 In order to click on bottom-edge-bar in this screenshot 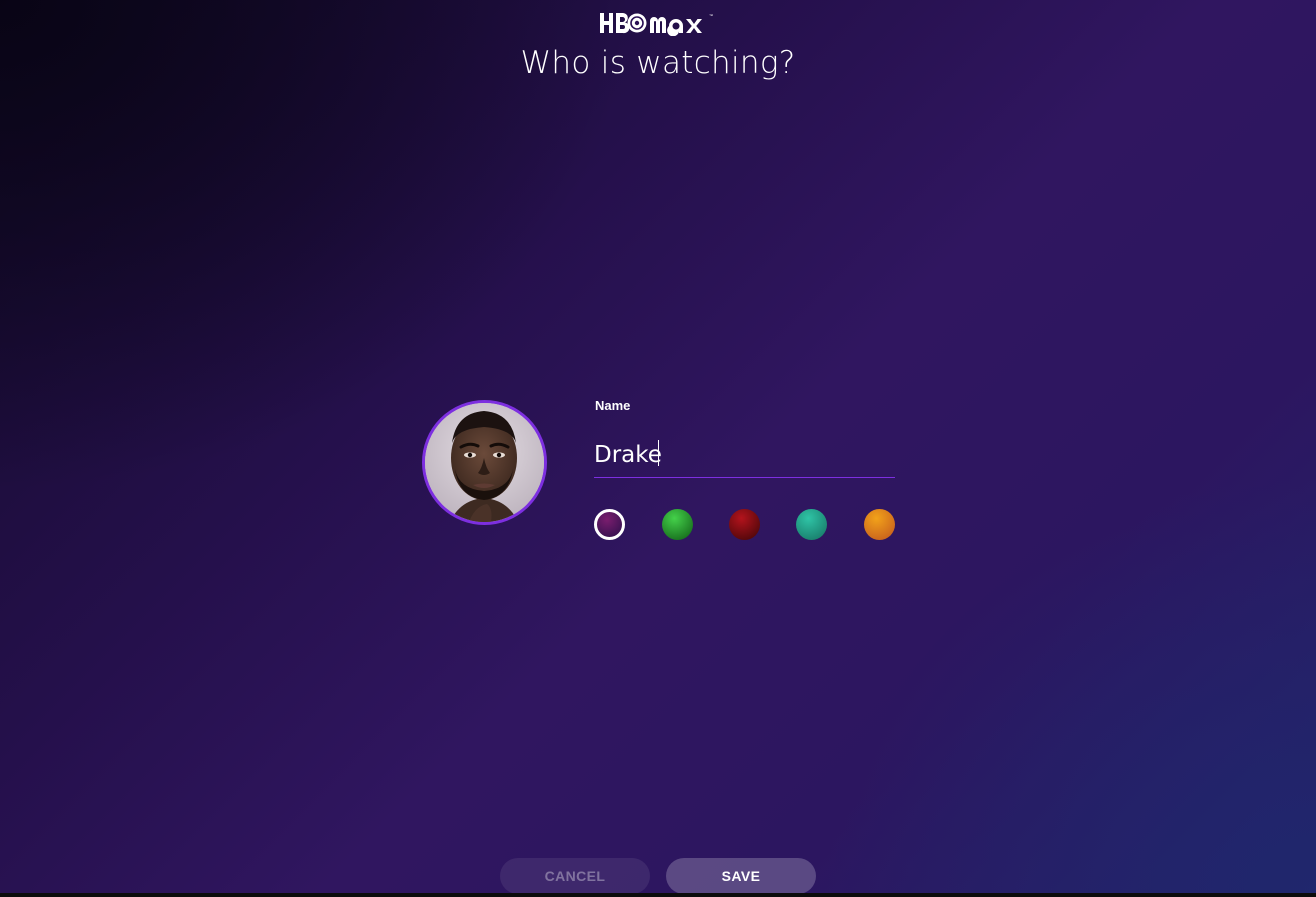, I will do `click(658, 895)`.